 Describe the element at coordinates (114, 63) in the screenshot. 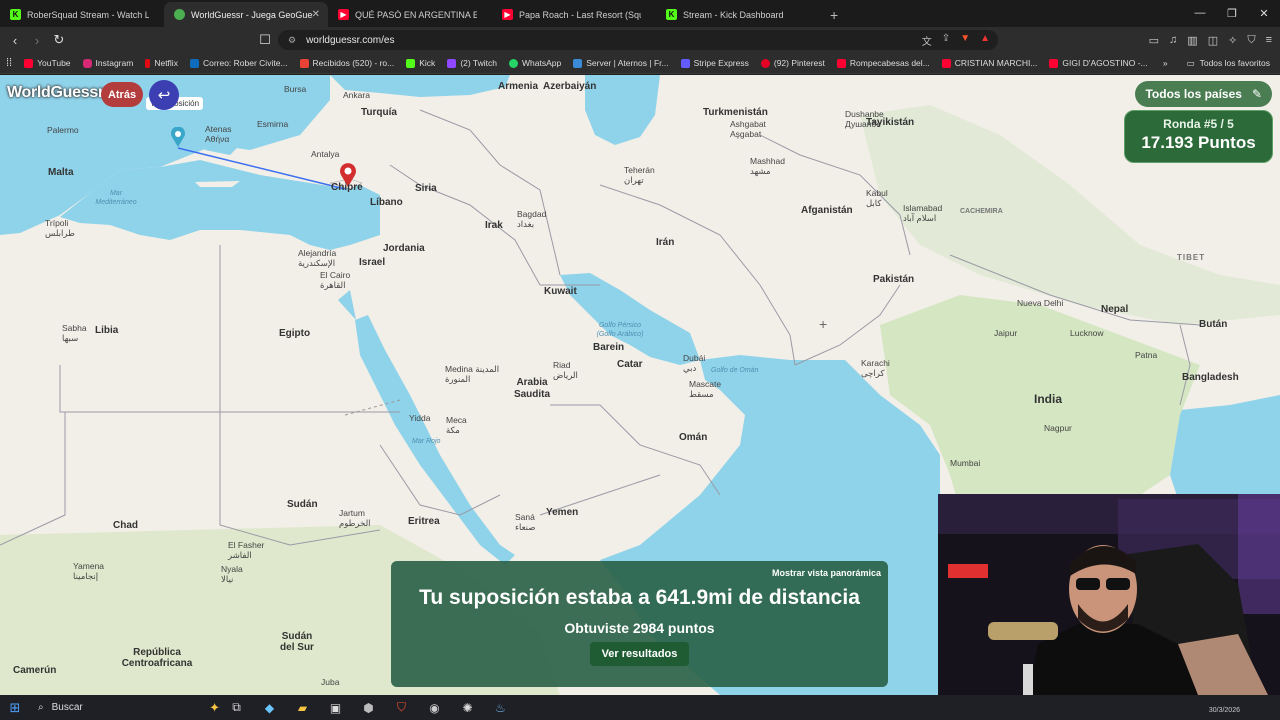

I see `bookmark-label: Instagram` at that location.